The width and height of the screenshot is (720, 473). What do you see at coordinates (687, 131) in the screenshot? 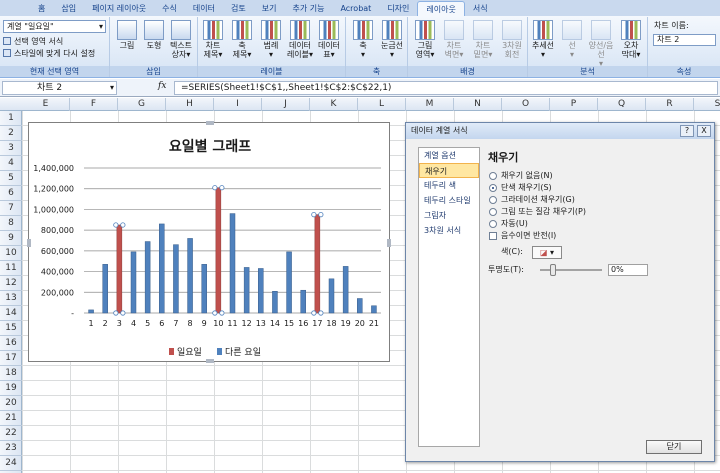
I see `help-button: ?` at bounding box center [687, 131].